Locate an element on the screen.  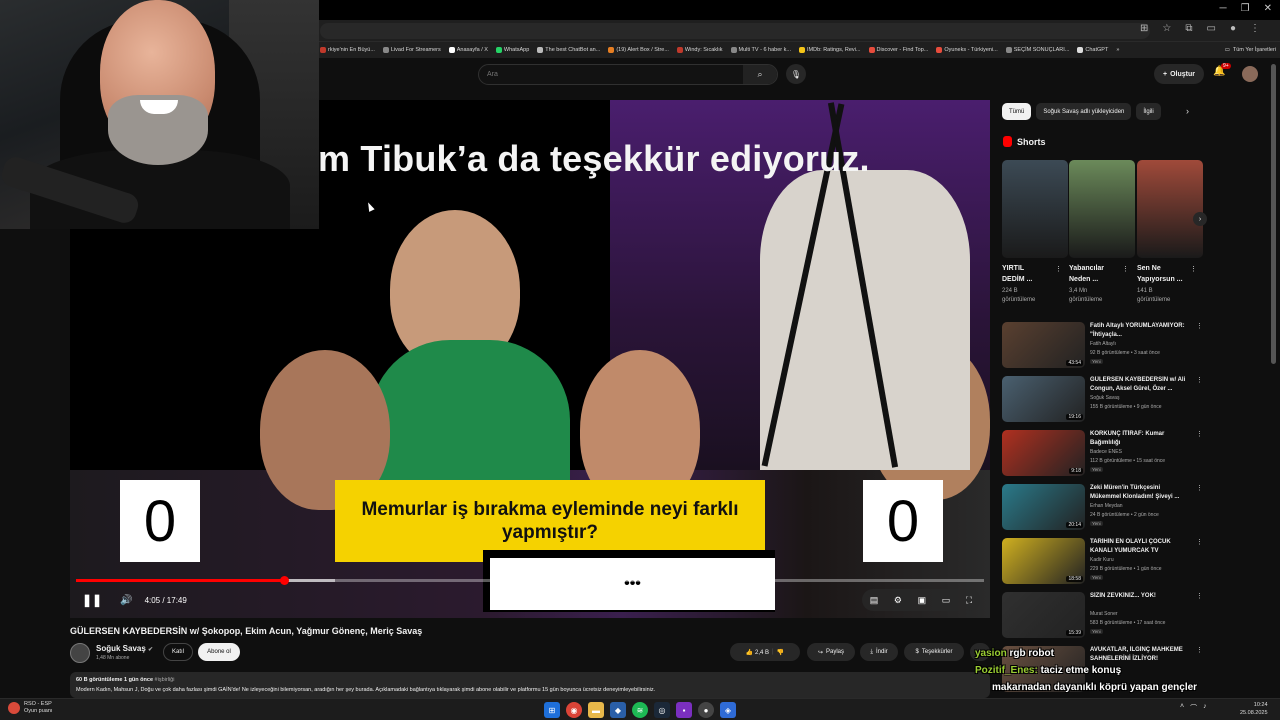
thanks-button: $ Teşekkürler is located at coordinates (934, 652).